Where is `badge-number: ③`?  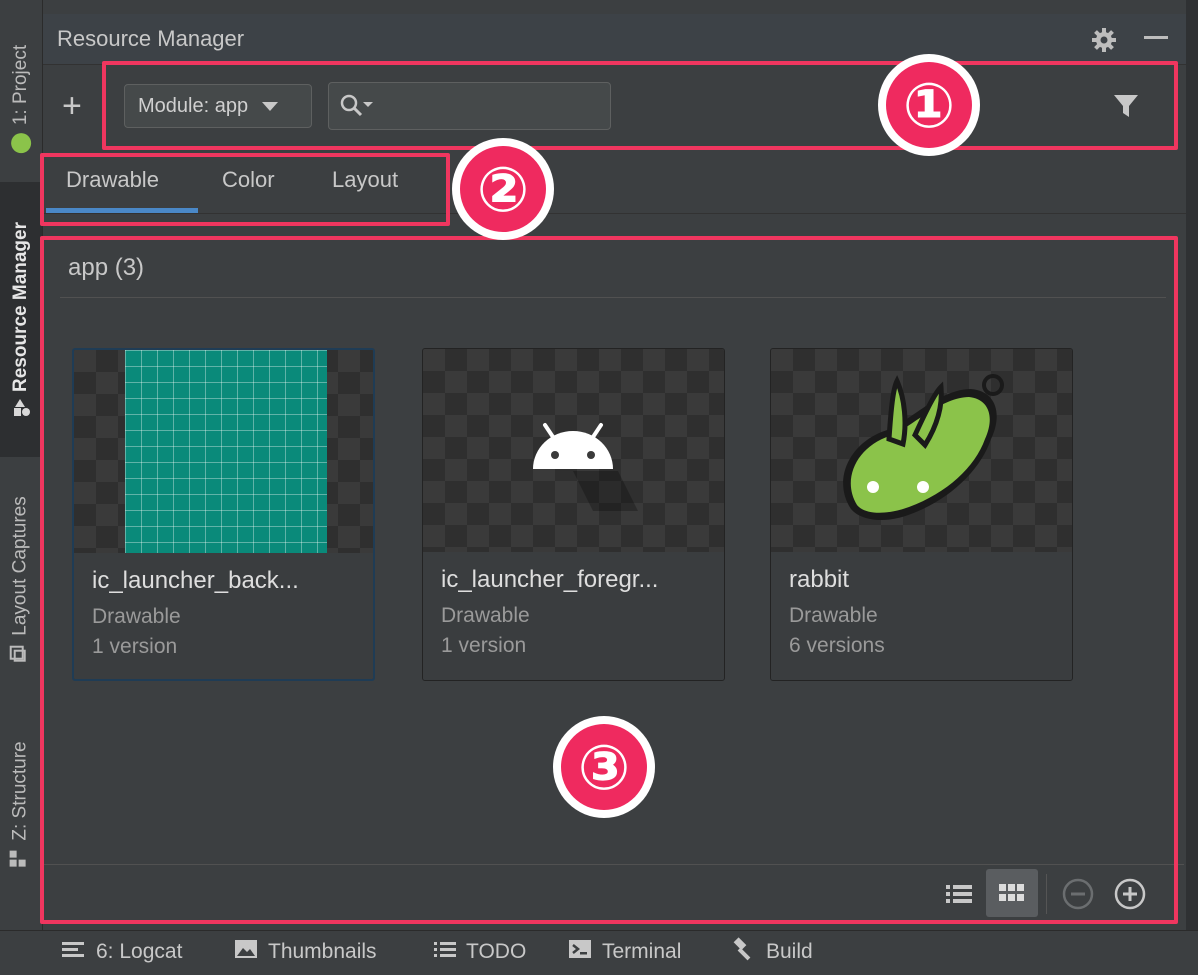
badge-number: ③ is located at coordinates (604, 767).